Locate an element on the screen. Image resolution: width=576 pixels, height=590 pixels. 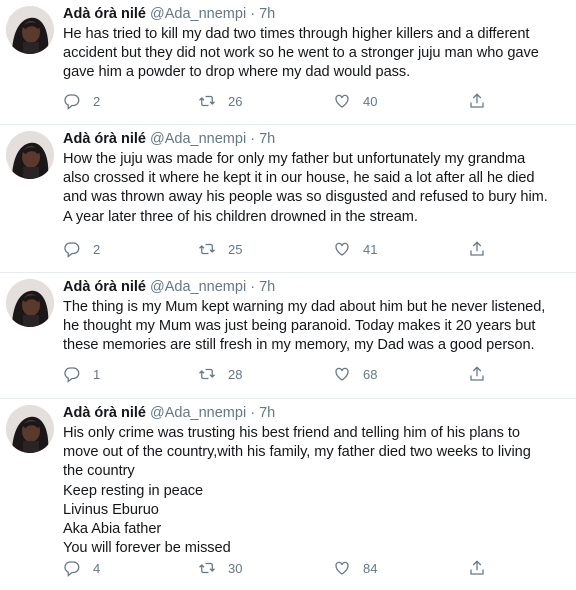
like-button: 84 is located at coordinates (400, 568).